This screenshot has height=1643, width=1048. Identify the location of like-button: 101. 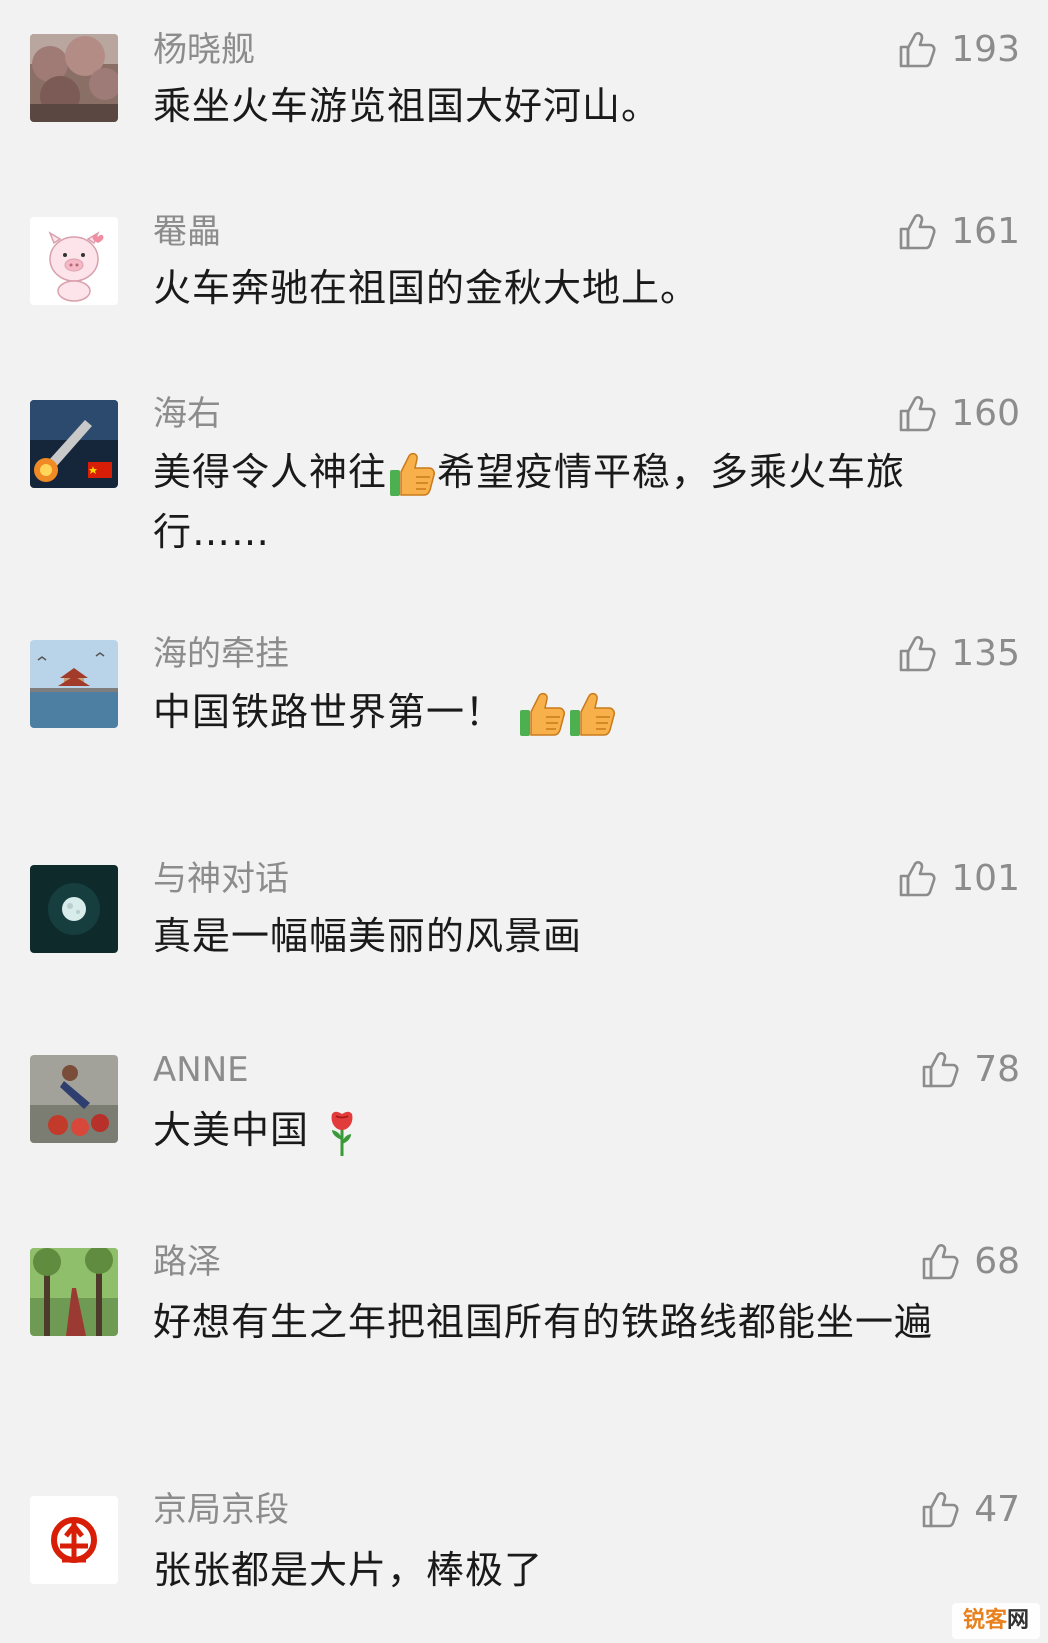
(957, 879).